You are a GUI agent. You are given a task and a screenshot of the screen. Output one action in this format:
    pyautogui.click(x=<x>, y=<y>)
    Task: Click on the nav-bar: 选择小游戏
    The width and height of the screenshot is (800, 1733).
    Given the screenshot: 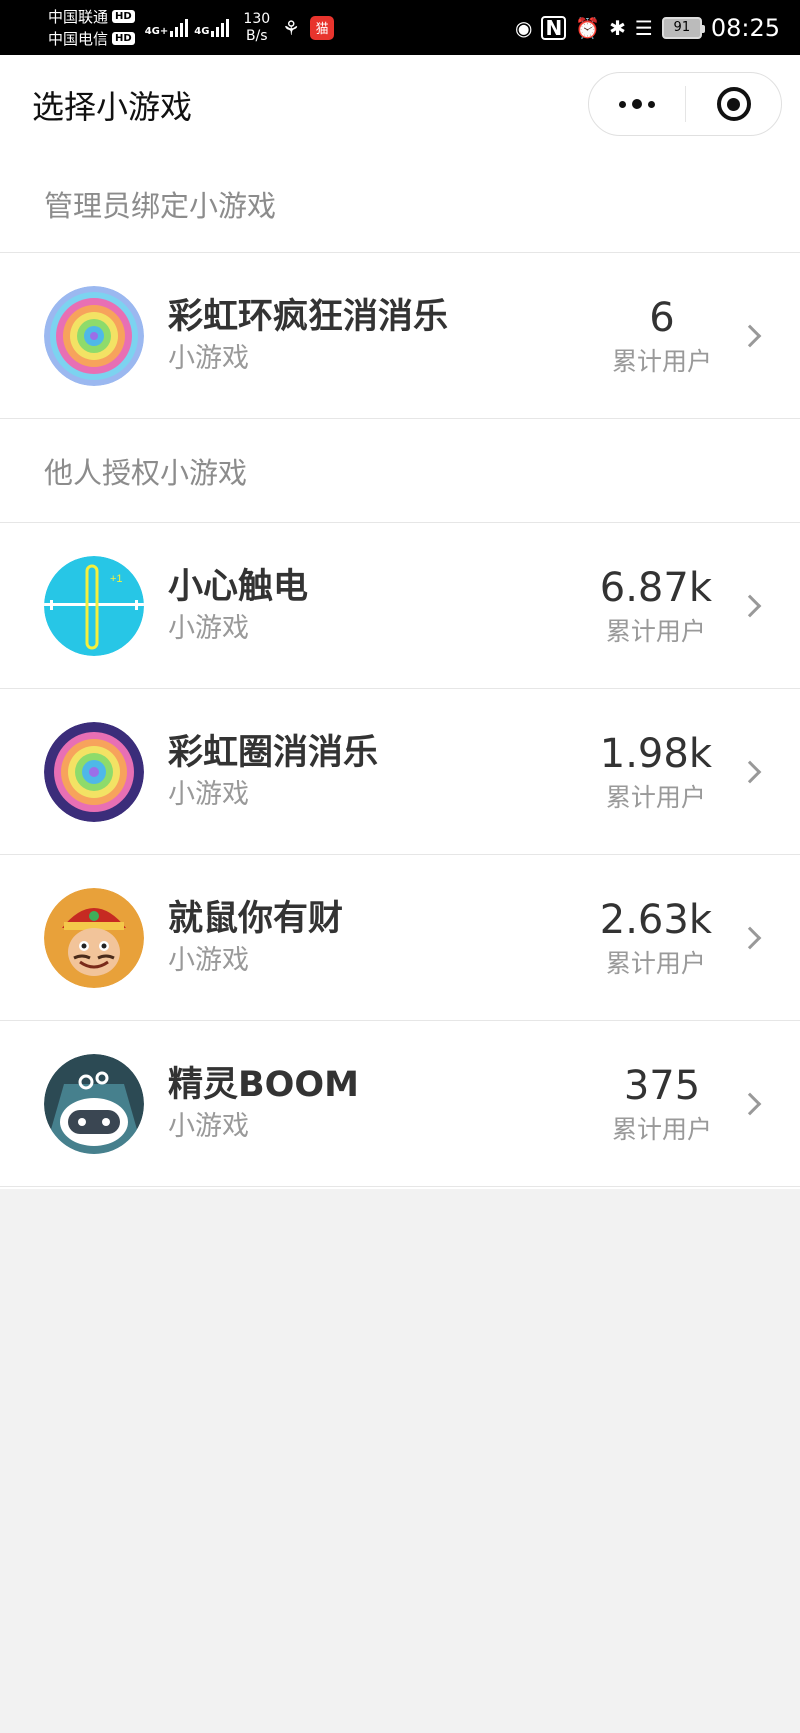 What is the action you would take?
    pyautogui.click(x=400, y=105)
    